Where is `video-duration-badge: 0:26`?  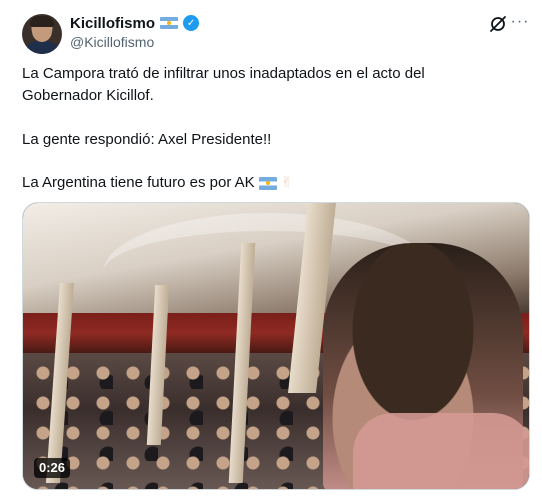 video-duration-badge: 0:26 is located at coordinates (52, 468).